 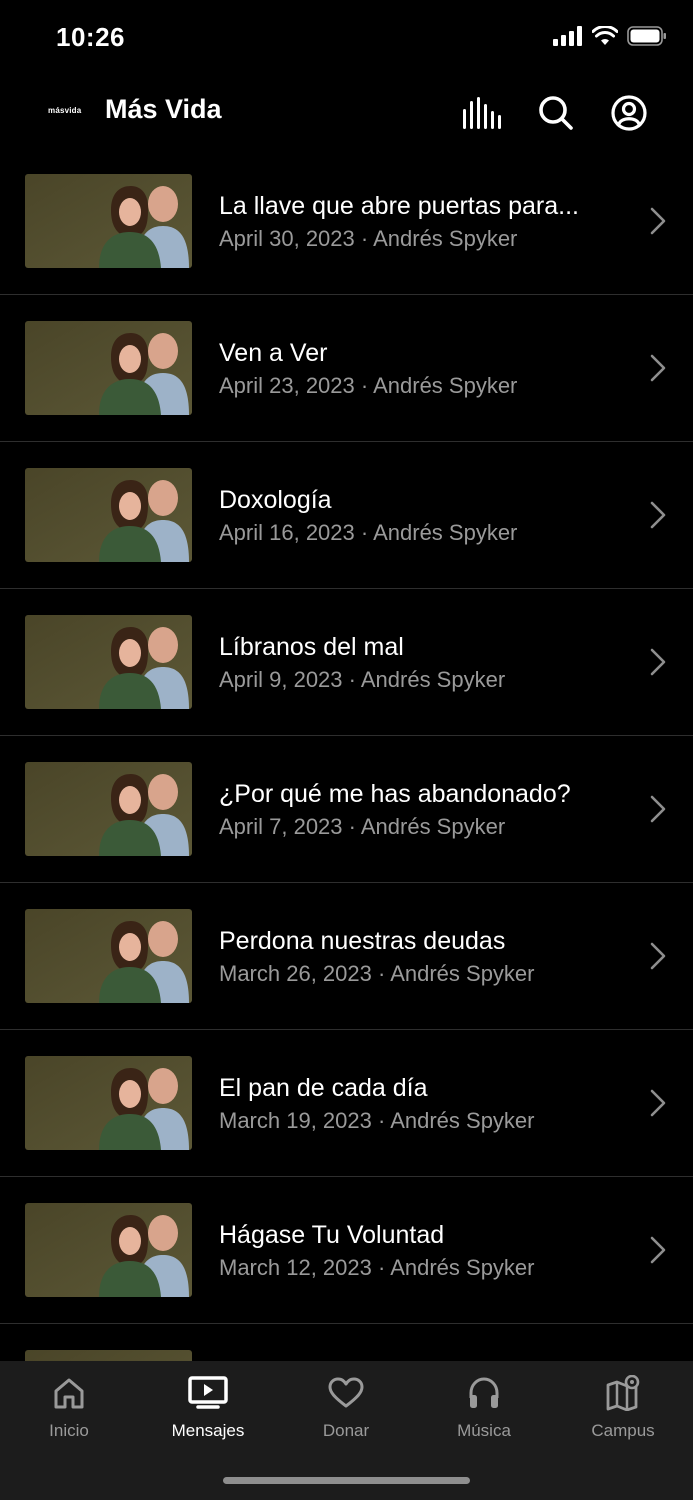 I want to click on tab-label: Mensajes, so click(x=208, y=1430).